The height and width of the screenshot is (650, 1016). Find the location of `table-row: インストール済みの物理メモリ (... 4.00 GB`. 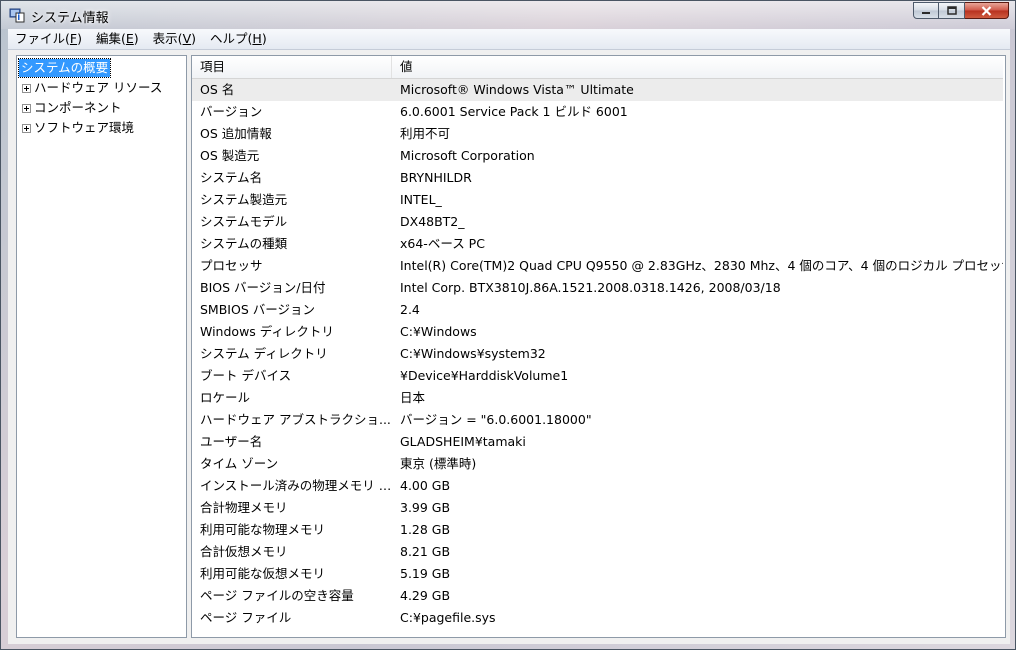

table-row: インストール済みの物理メモリ (... 4.00 GB is located at coordinates (597, 486).